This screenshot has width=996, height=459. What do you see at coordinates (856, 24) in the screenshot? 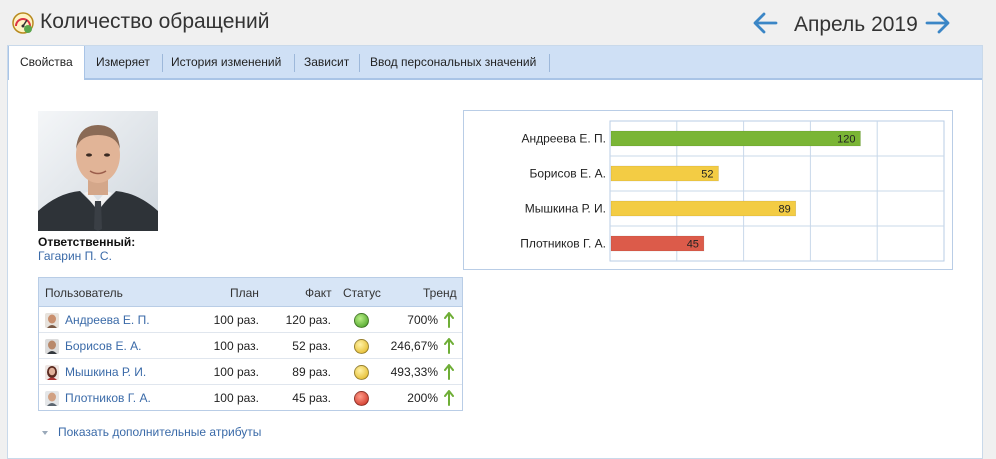
I see `period-label: Апрель 2019` at bounding box center [856, 24].